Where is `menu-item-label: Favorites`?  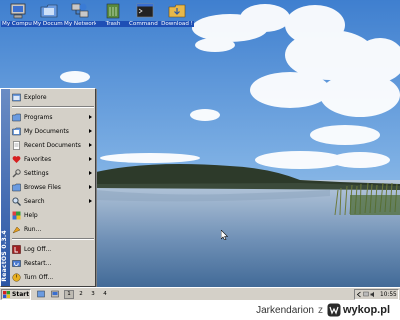 menu-item-label: Favorites is located at coordinates (38, 159).